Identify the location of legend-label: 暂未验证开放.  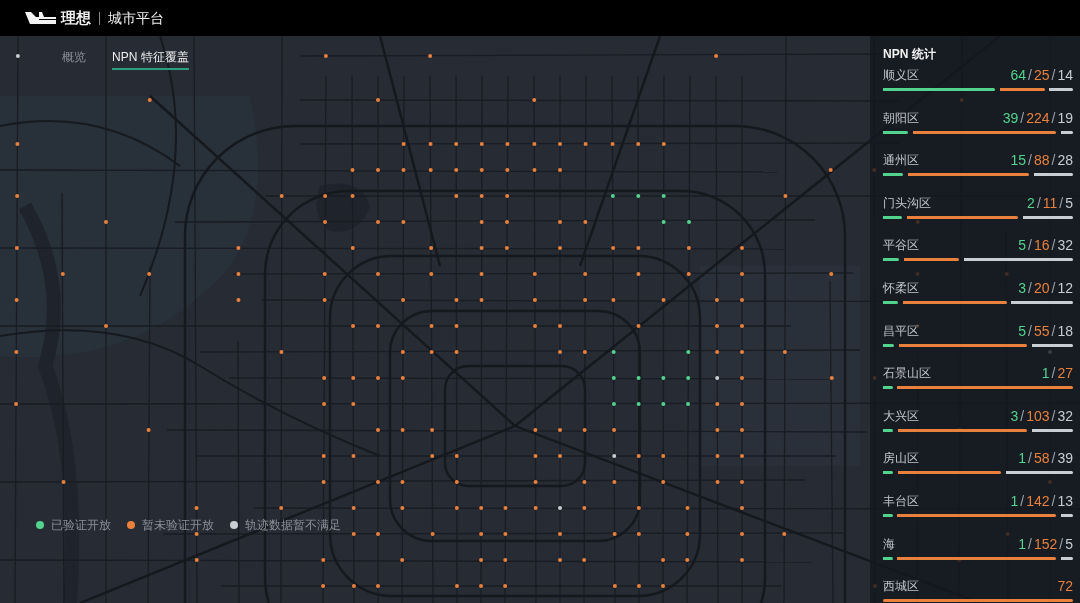
(178, 525).